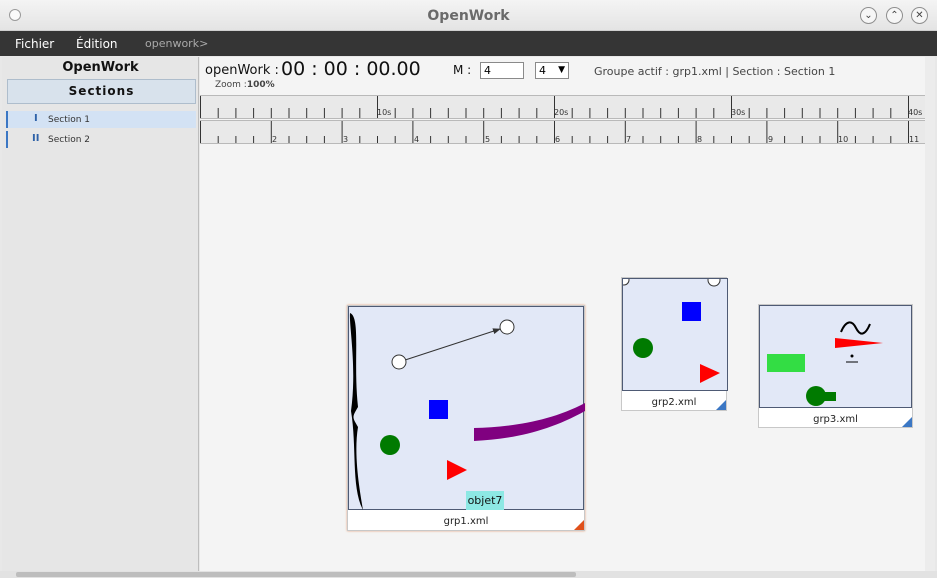  I want to click on sidebar-item-section-2: II Section 2, so click(101, 139).